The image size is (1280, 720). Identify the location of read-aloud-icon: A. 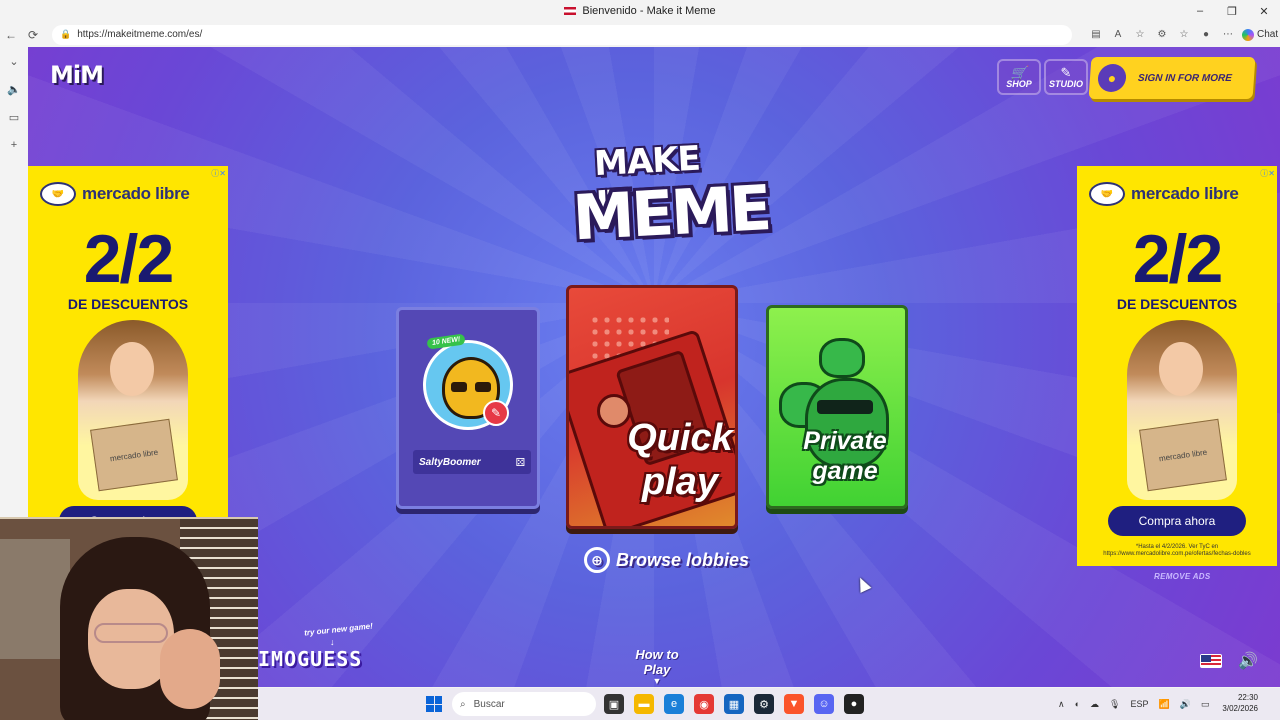
(1118, 35).